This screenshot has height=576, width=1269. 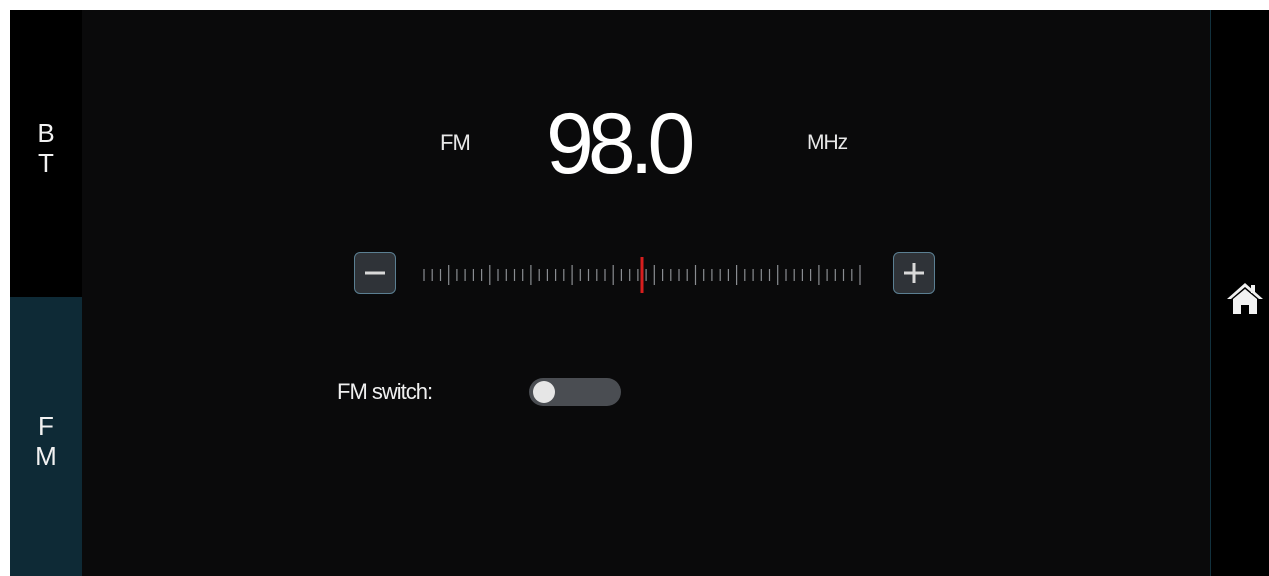 What do you see at coordinates (620, 144) in the screenshot?
I see `frequency-display: 98.0` at bounding box center [620, 144].